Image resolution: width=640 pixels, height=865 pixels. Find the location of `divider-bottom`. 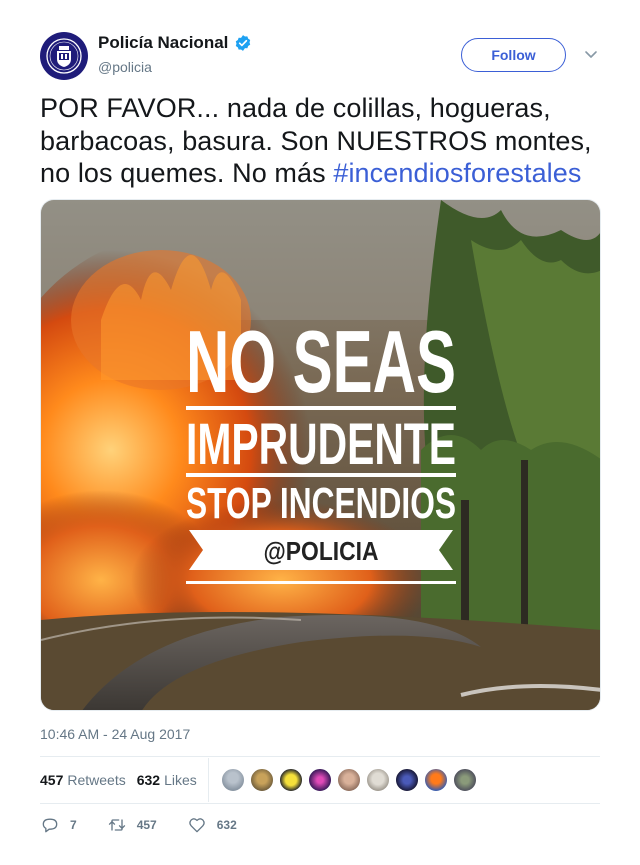

divider-bottom is located at coordinates (320, 803).